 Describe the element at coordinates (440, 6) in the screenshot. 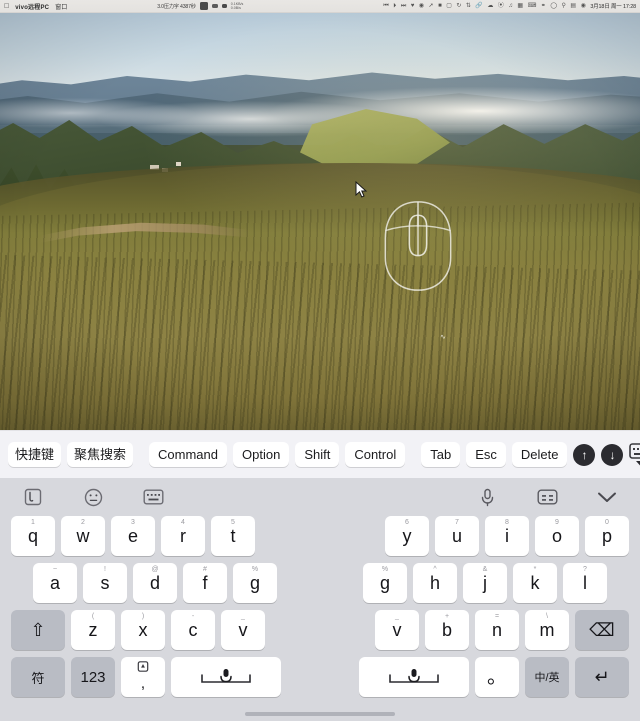

I see `battery-icon: ■` at that location.